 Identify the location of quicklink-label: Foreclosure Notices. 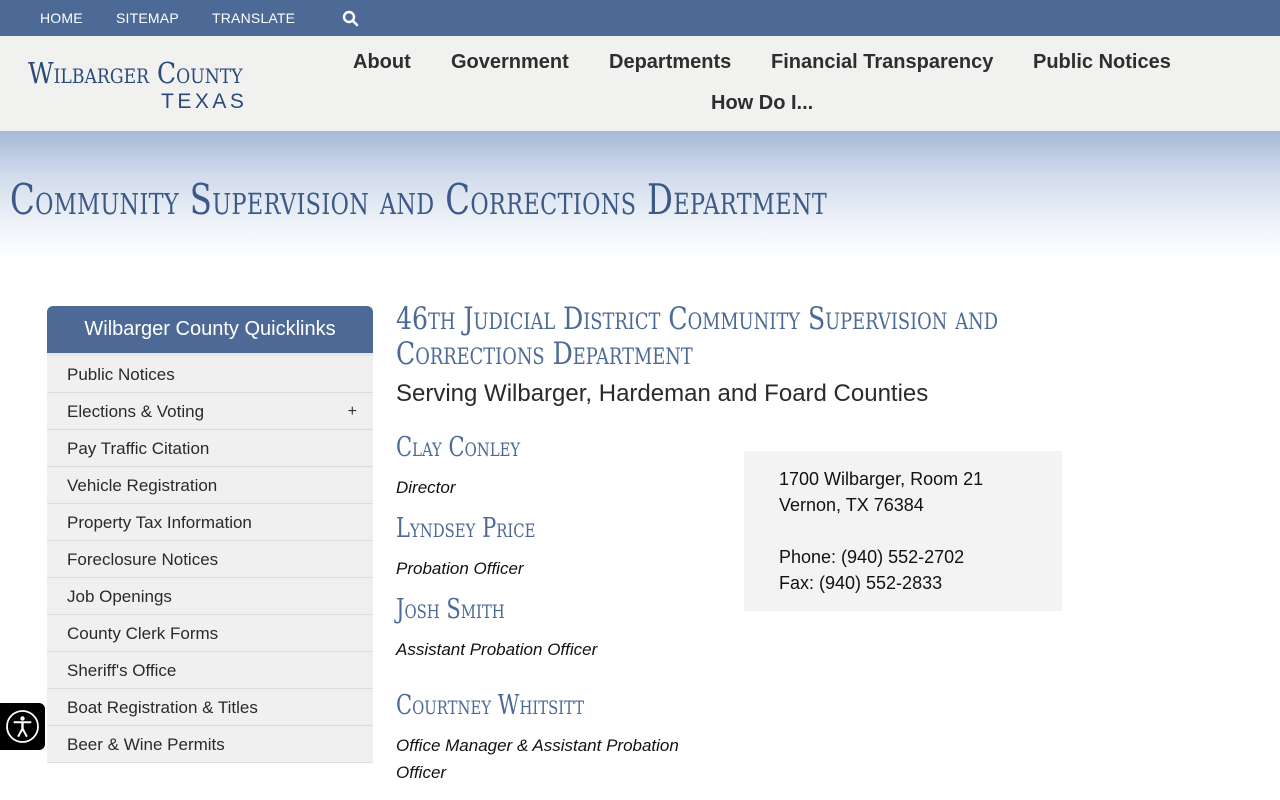
(143, 559).